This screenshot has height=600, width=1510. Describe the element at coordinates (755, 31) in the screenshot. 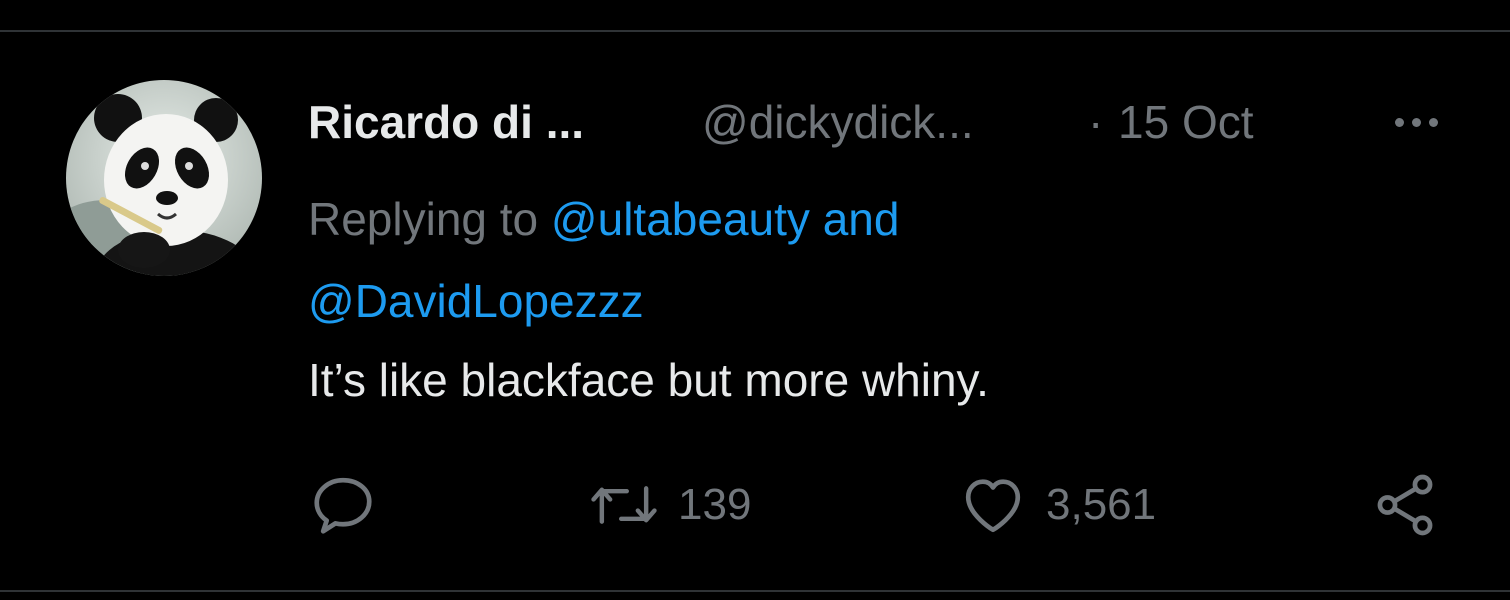

I see `top-divider` at that location.